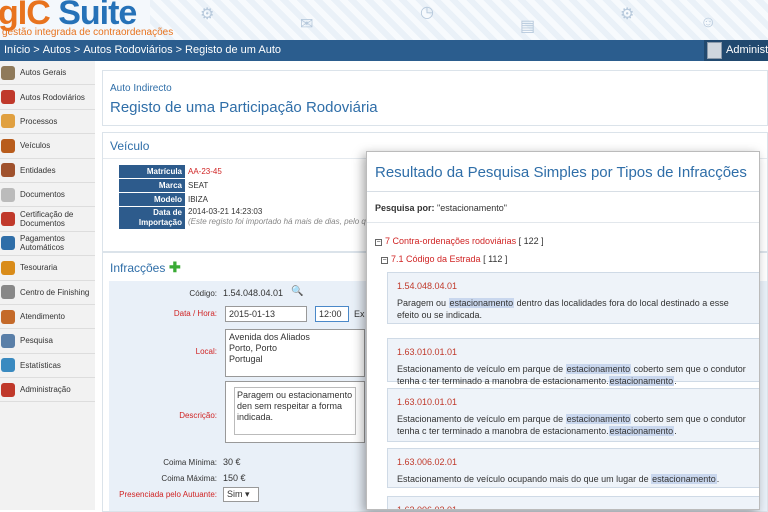  I want to click on min-fine-label: Coima Mínima:, so click(190, 462).